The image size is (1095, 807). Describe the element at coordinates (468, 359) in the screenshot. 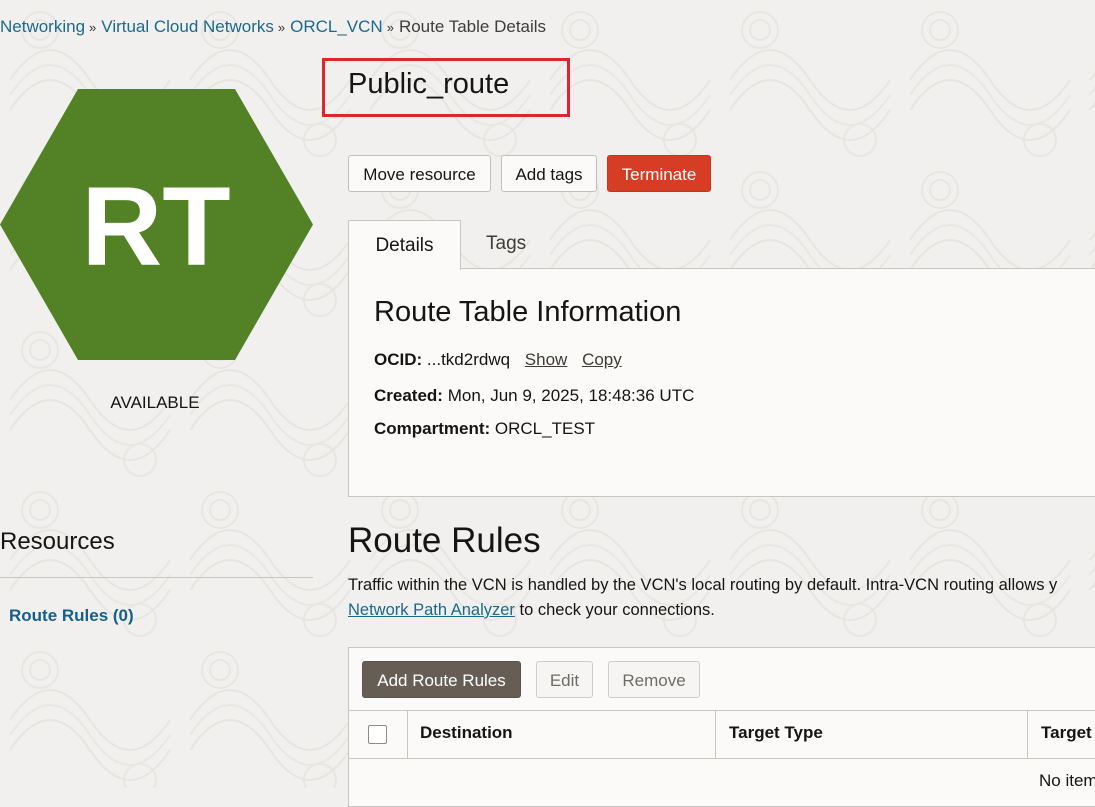

I see `ocid-value: ...tkd2rdwq` at that location.